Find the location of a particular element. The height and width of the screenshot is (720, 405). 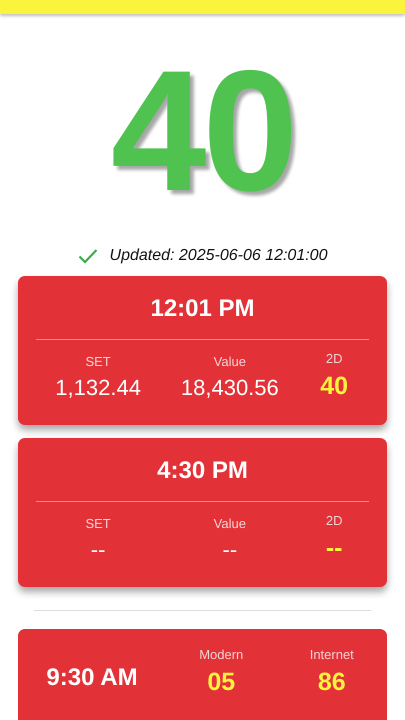

updated-time: Updated: 2025-06-06 12:01:00 is located at coordinates (219, 256).